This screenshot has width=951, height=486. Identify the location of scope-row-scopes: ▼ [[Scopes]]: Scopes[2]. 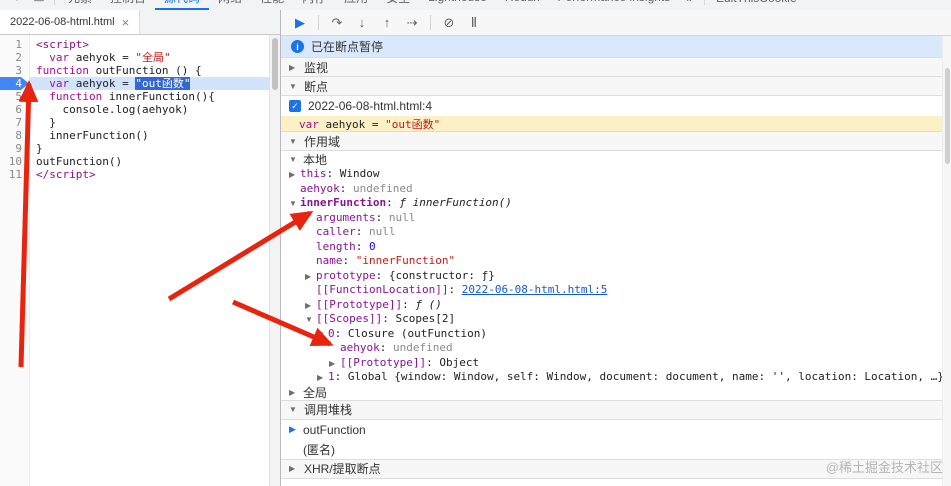
(616, 319).